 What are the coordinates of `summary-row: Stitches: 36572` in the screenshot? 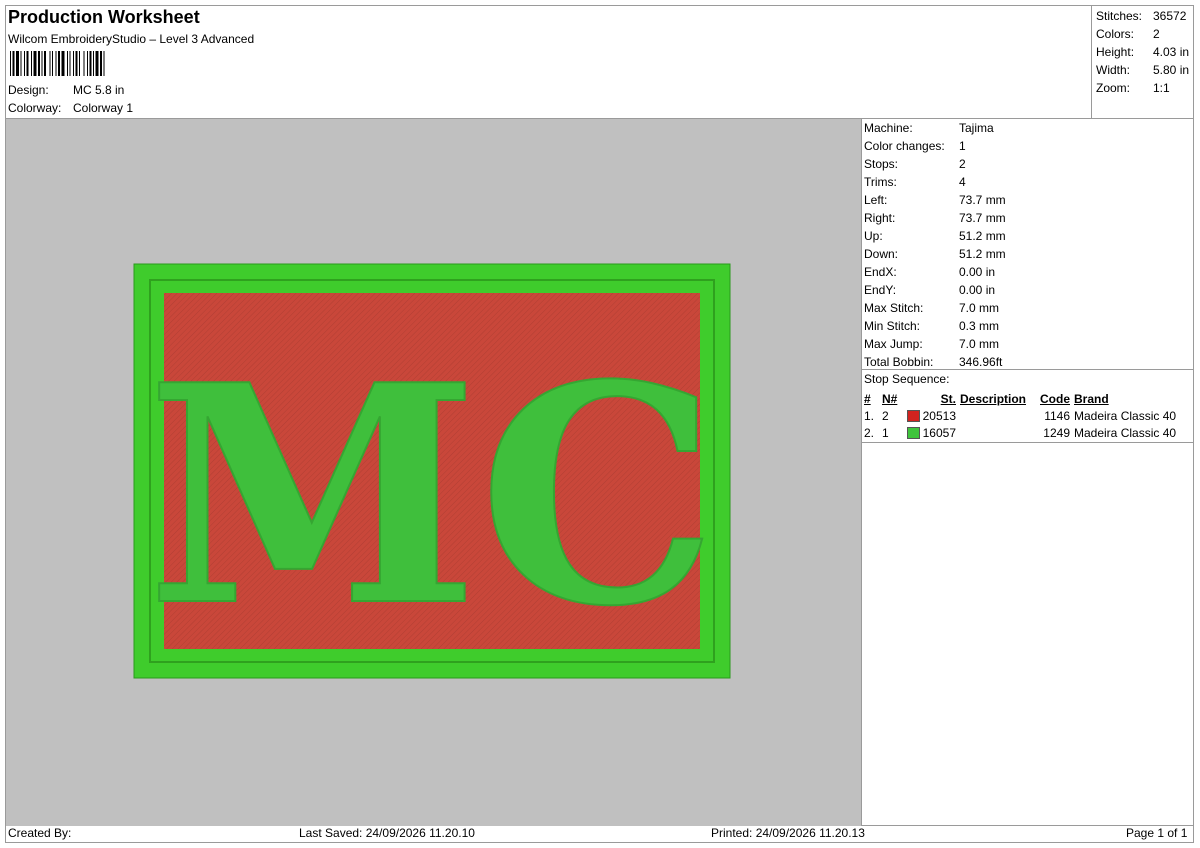 It's located at (1142, 16).